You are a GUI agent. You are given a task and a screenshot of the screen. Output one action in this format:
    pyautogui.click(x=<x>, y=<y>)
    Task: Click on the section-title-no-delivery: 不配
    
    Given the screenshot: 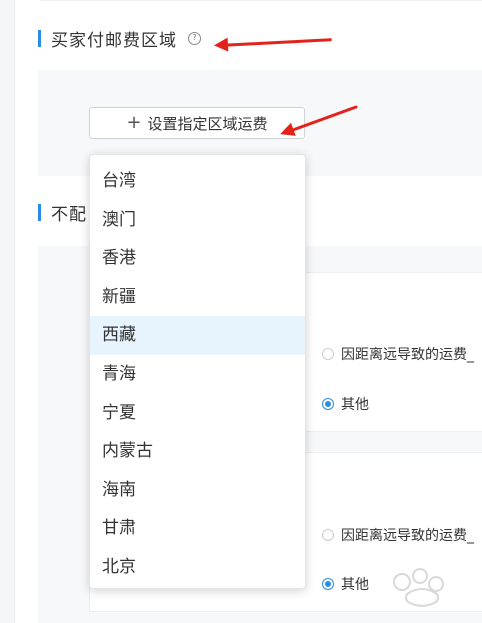 What is the action you would take?
    pyautogui.click(x=62, y=213)
    